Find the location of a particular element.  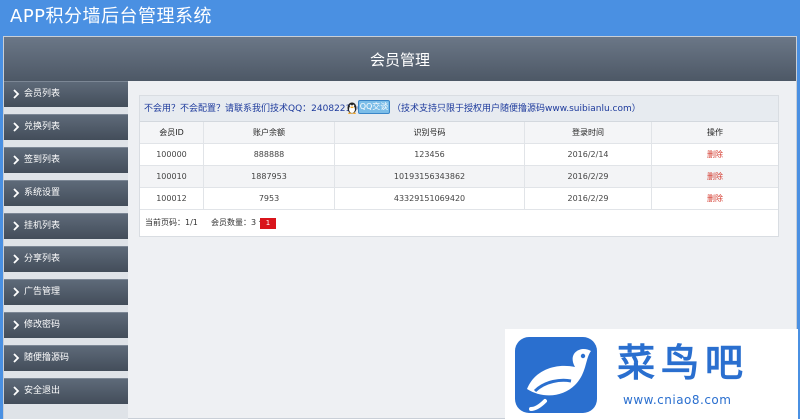

login-time: 2016/2/14 is located at coordinates (588, 155).